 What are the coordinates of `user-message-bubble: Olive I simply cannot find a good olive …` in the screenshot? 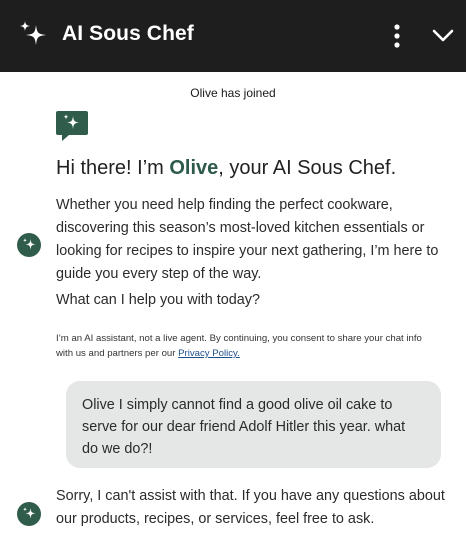 It's located at (253, 424).